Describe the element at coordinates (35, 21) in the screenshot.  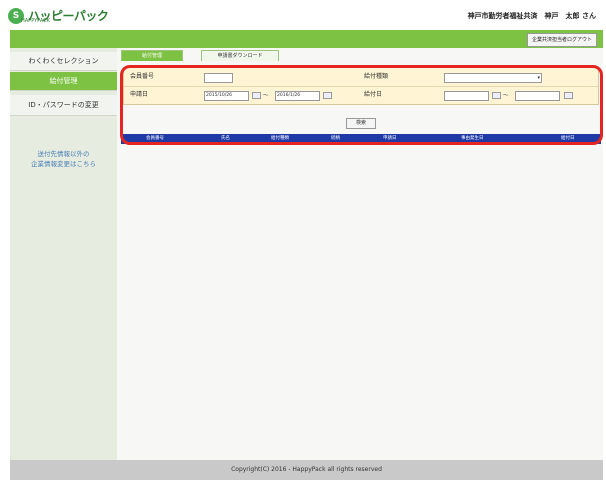
I see `logo-subtext: HAPPYPACK` at that location.